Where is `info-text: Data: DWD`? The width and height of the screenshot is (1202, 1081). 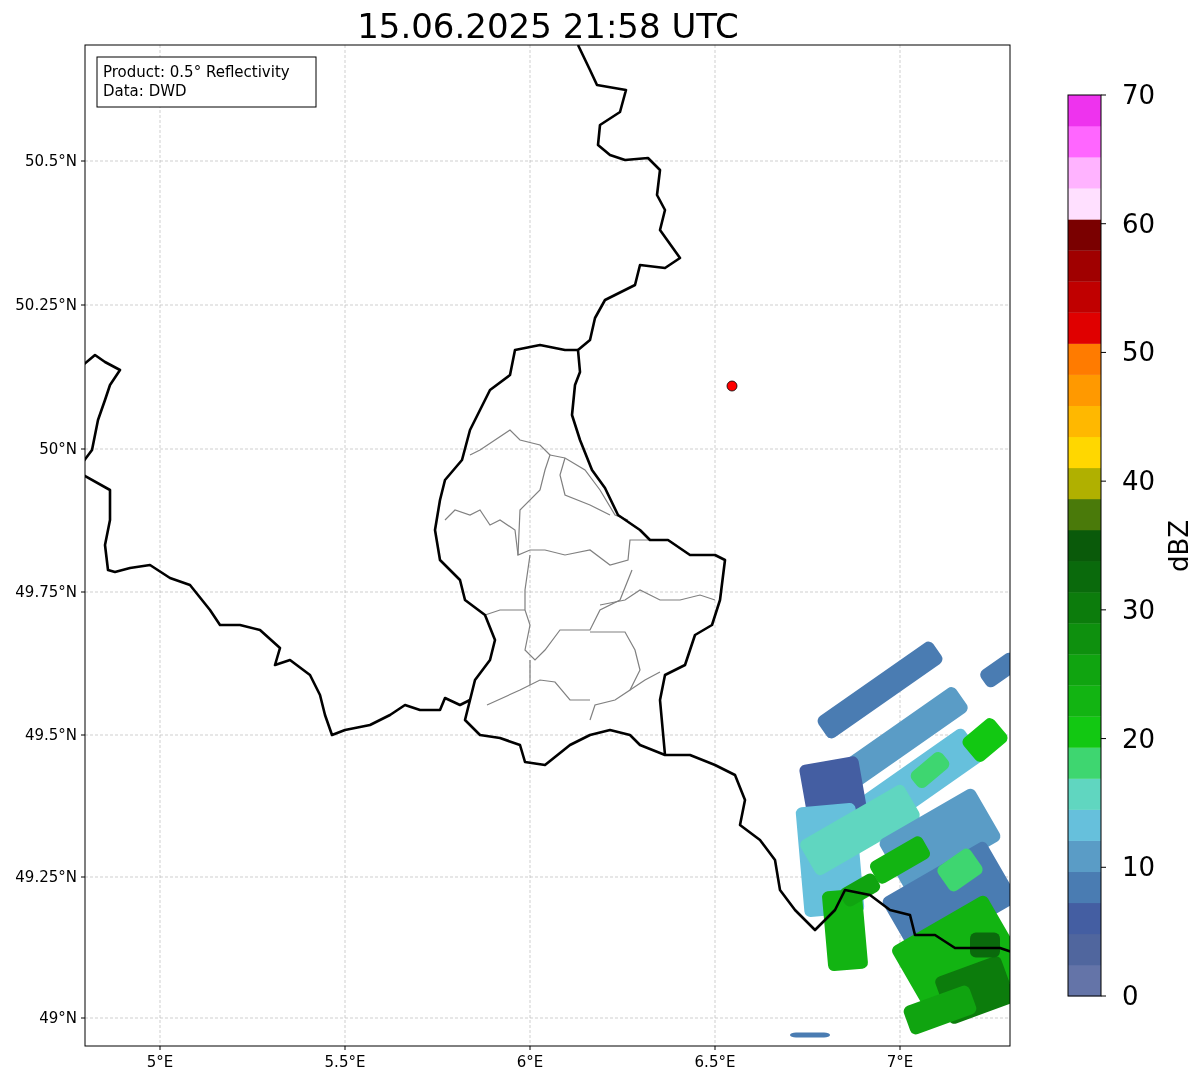 info-text: Data: DWD is located at coordinates (145, 91).